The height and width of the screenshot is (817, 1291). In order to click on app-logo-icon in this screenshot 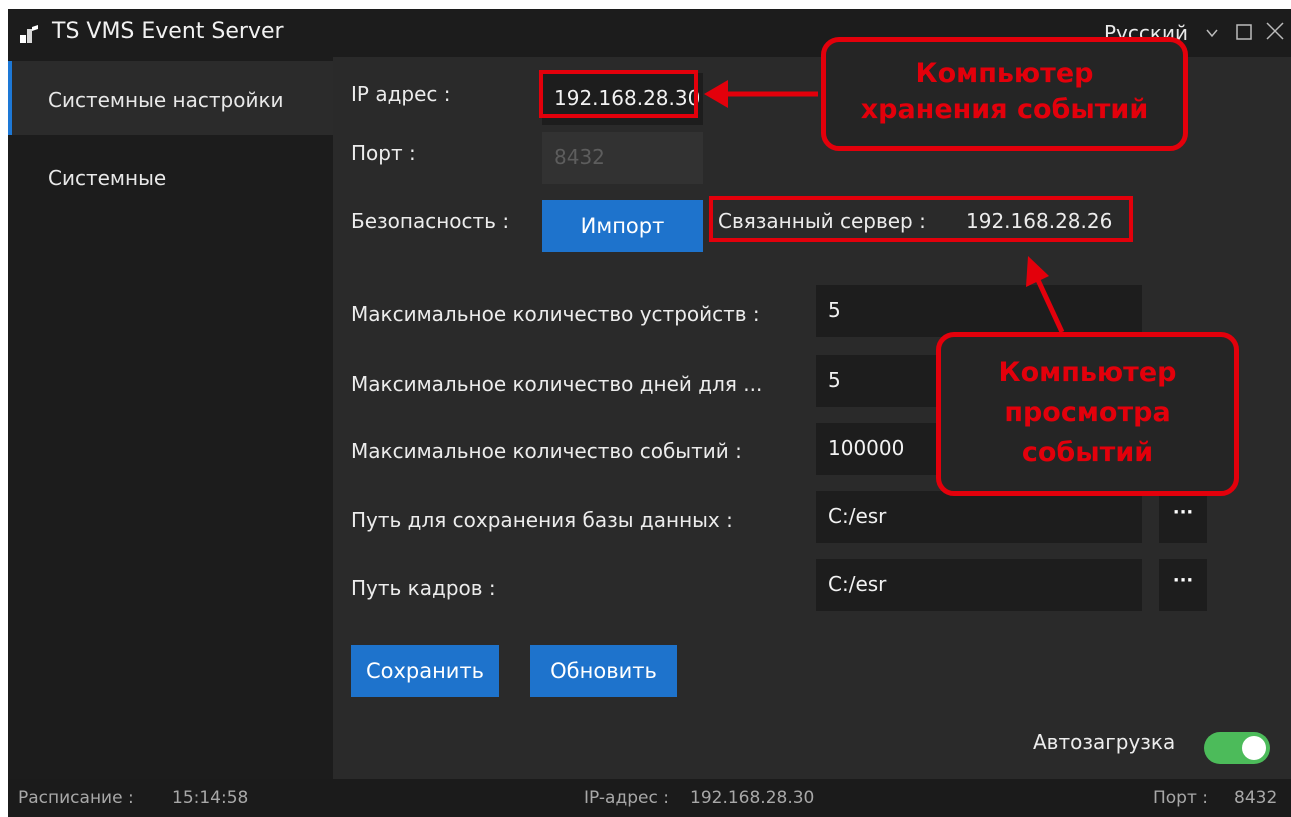, I will do `click(29, 34)`.